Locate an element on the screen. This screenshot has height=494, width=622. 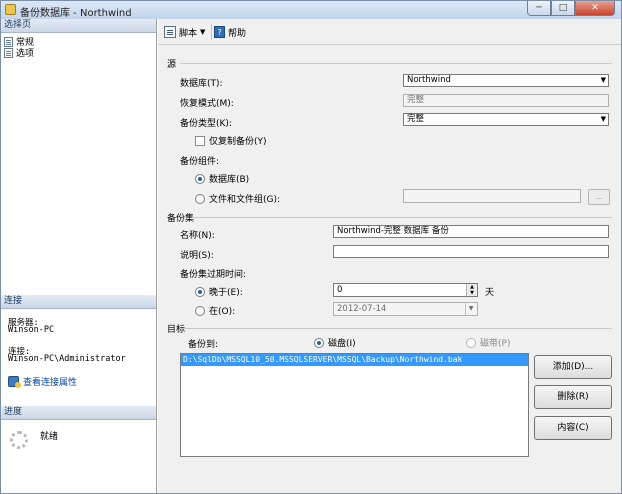
expire-date-value: 2012-07-14 is located at coordinates (362, 309).